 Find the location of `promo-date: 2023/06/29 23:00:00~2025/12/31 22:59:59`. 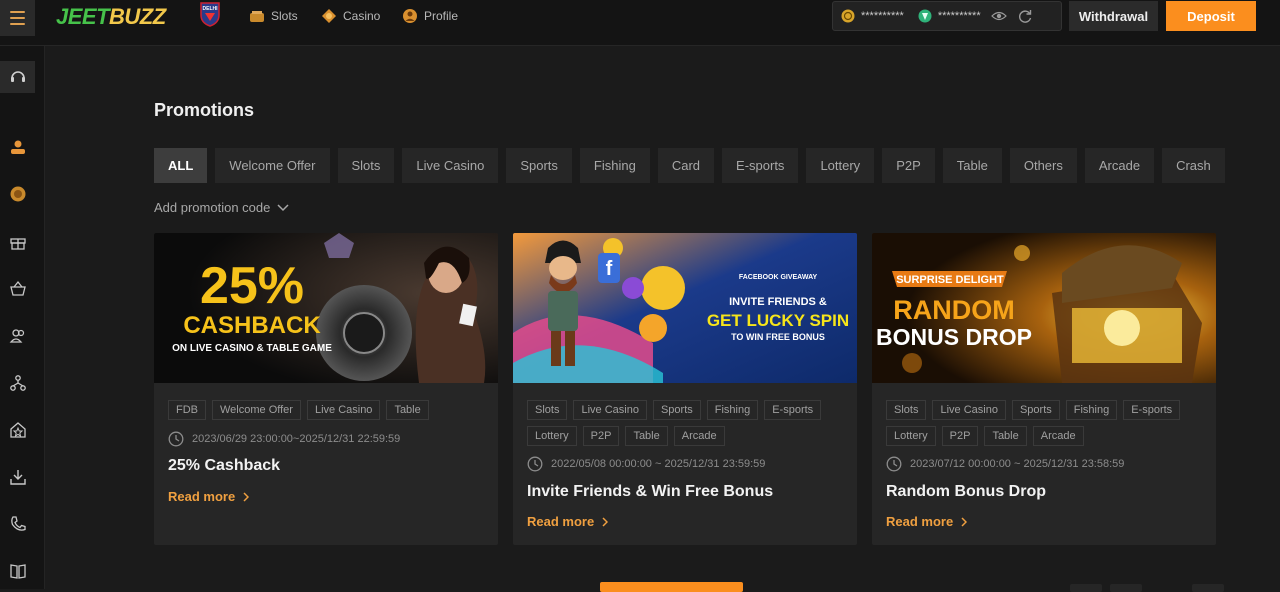

promo-date: 2023/06/29 23:00:00~2025/12/31 22:59:59 is located at coordinates (284, 439).